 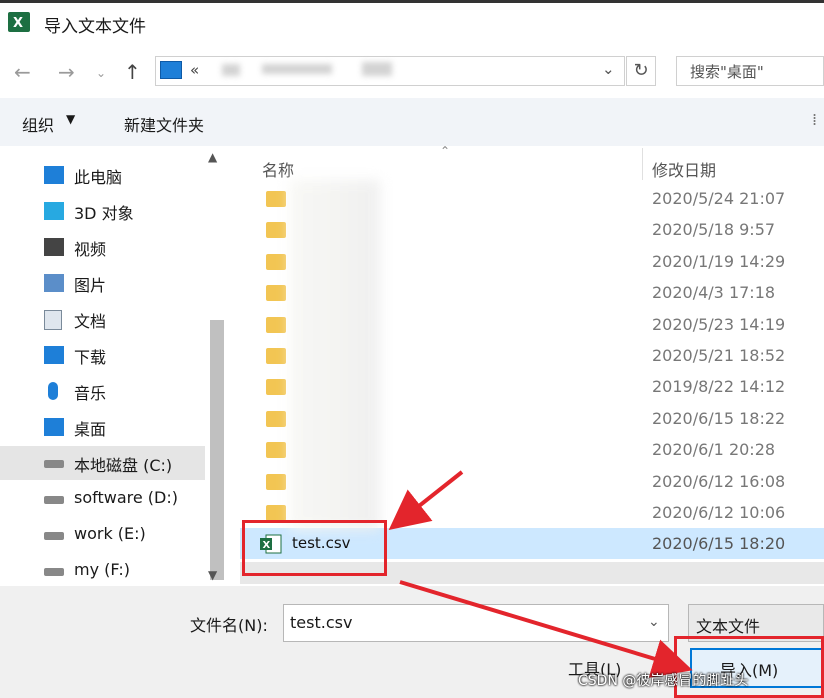 I want to click on excel-icon: X, so click(x=19, y=22).